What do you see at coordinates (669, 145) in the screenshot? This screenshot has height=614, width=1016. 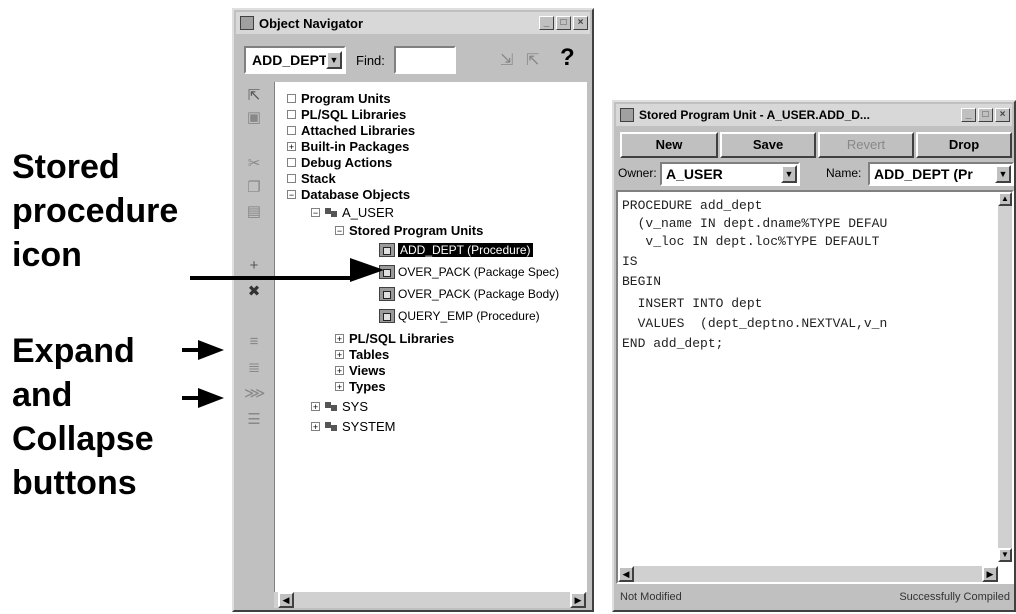 I see `new-button: New` at bounding box center [669, 145].